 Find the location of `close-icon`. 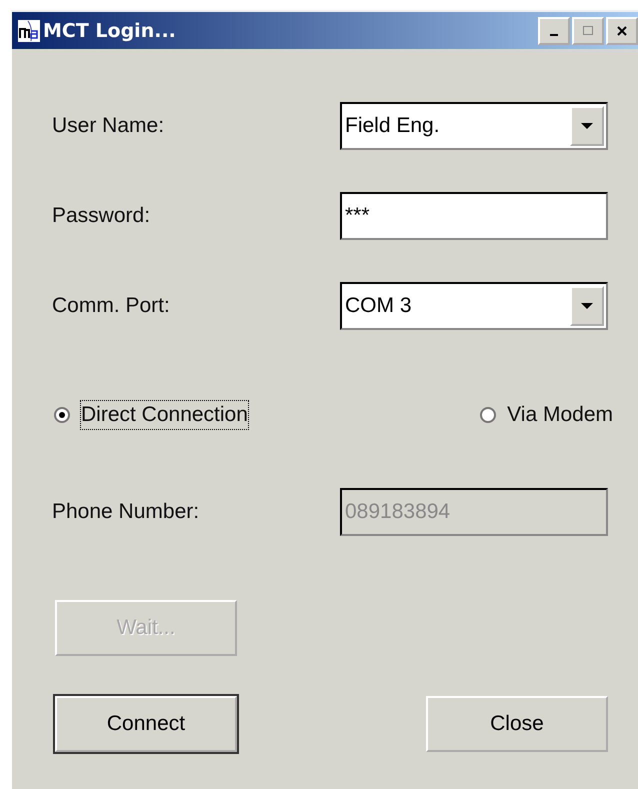

close-icon is located at coordinates (622, 31).